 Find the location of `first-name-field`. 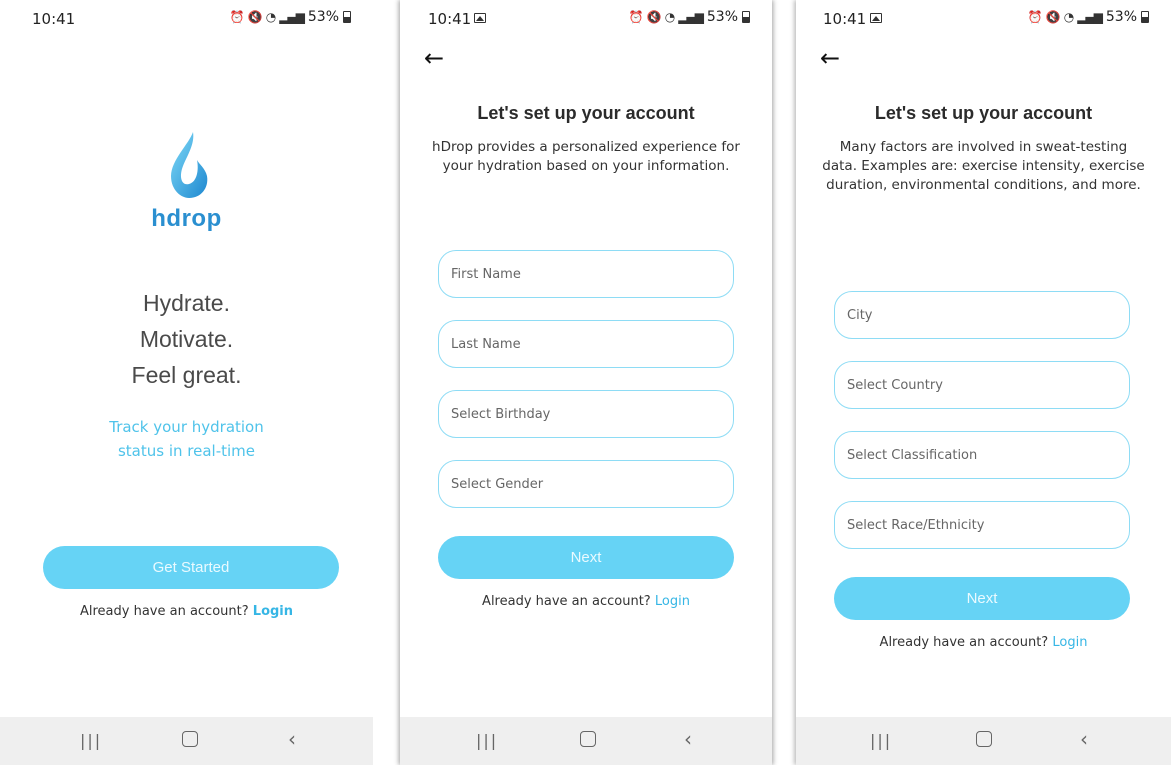

first-name-field is located at coordinates (586, 274).